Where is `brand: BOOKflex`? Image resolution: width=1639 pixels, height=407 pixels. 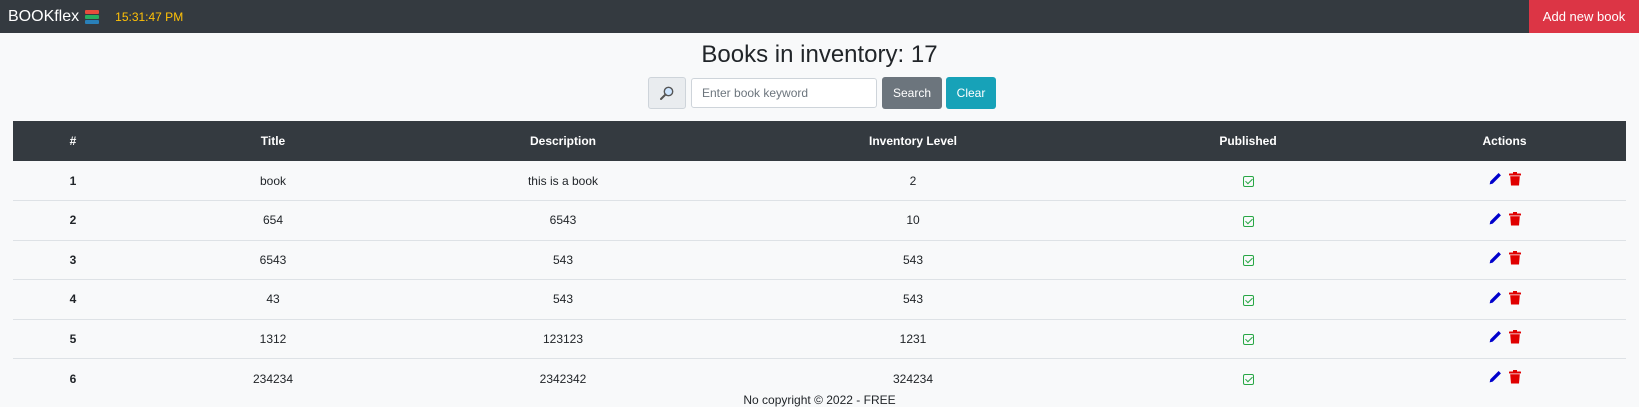
brand: BOOKflex is located at coordinates (54, 17).